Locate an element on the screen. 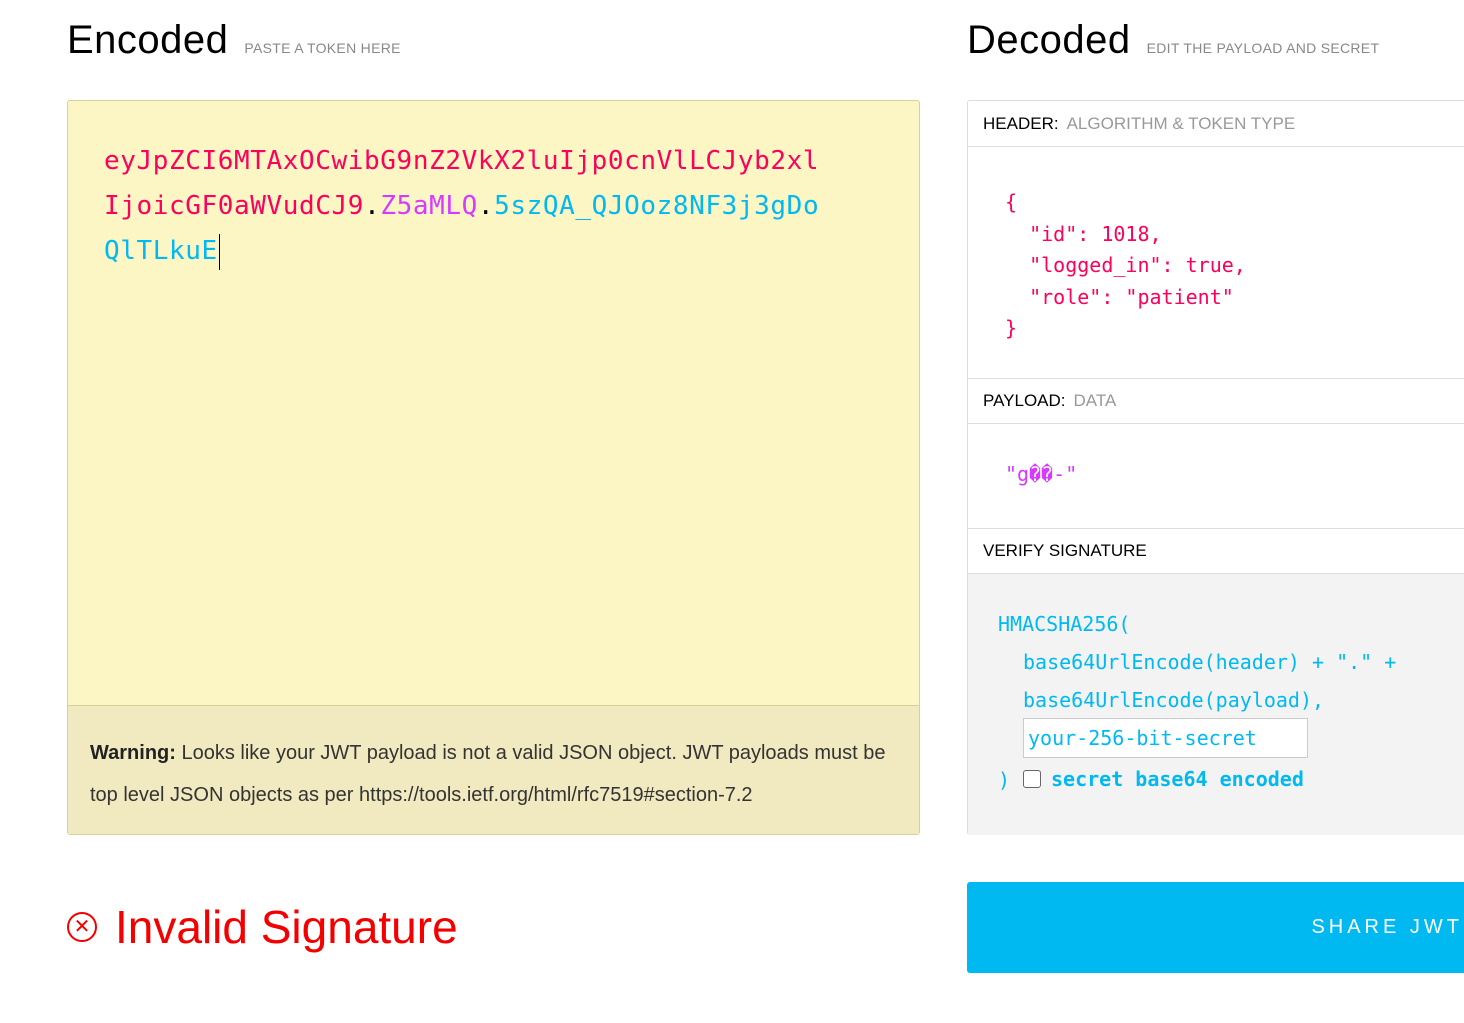 The height and width of the screenshot is (1023, 1464). decoded-subtitle: EDIT THE PAYLOAD AND SECRET is located at coordinates (1263, 48).